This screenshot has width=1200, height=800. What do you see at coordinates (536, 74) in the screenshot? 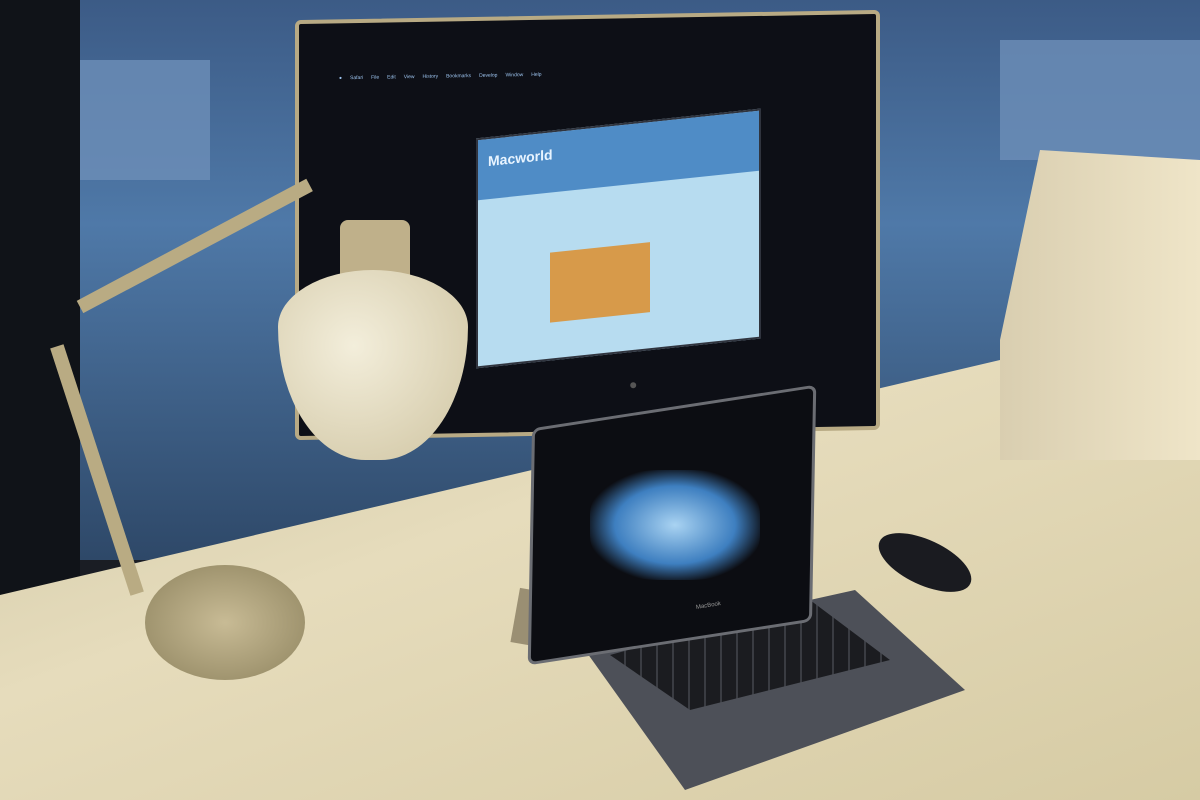
I see `menu-item: Help` at bounding box center [536, 74].